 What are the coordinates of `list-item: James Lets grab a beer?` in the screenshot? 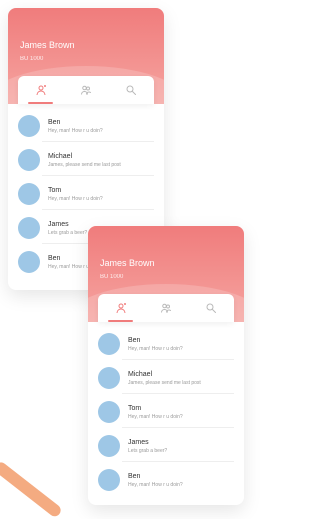 It's located at (166, 446).